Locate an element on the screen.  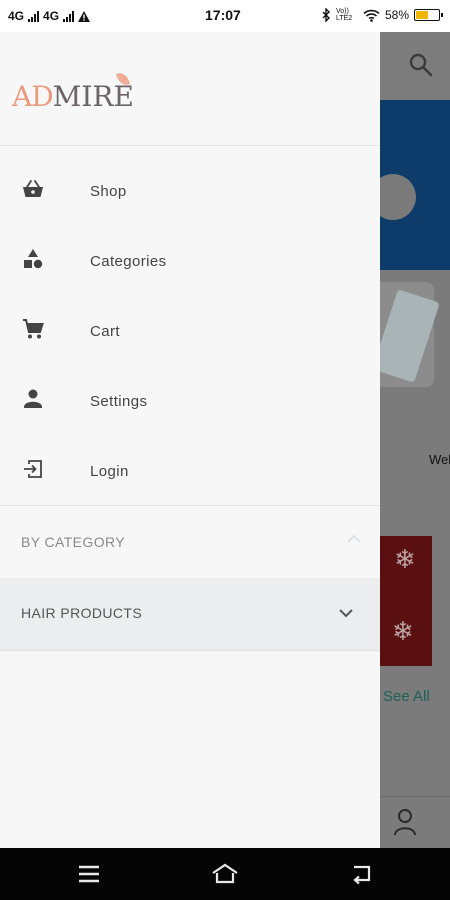
background-category-image: ❄ ❄ is located at coordinates (406, 601).